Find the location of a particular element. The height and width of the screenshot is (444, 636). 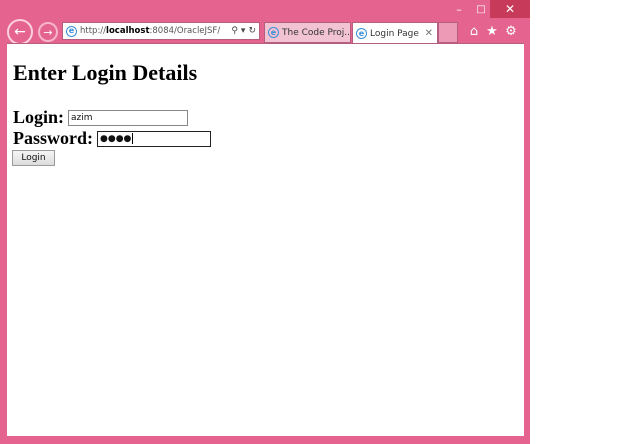

login-row: Login: azim is located at coordinates (101, 117).